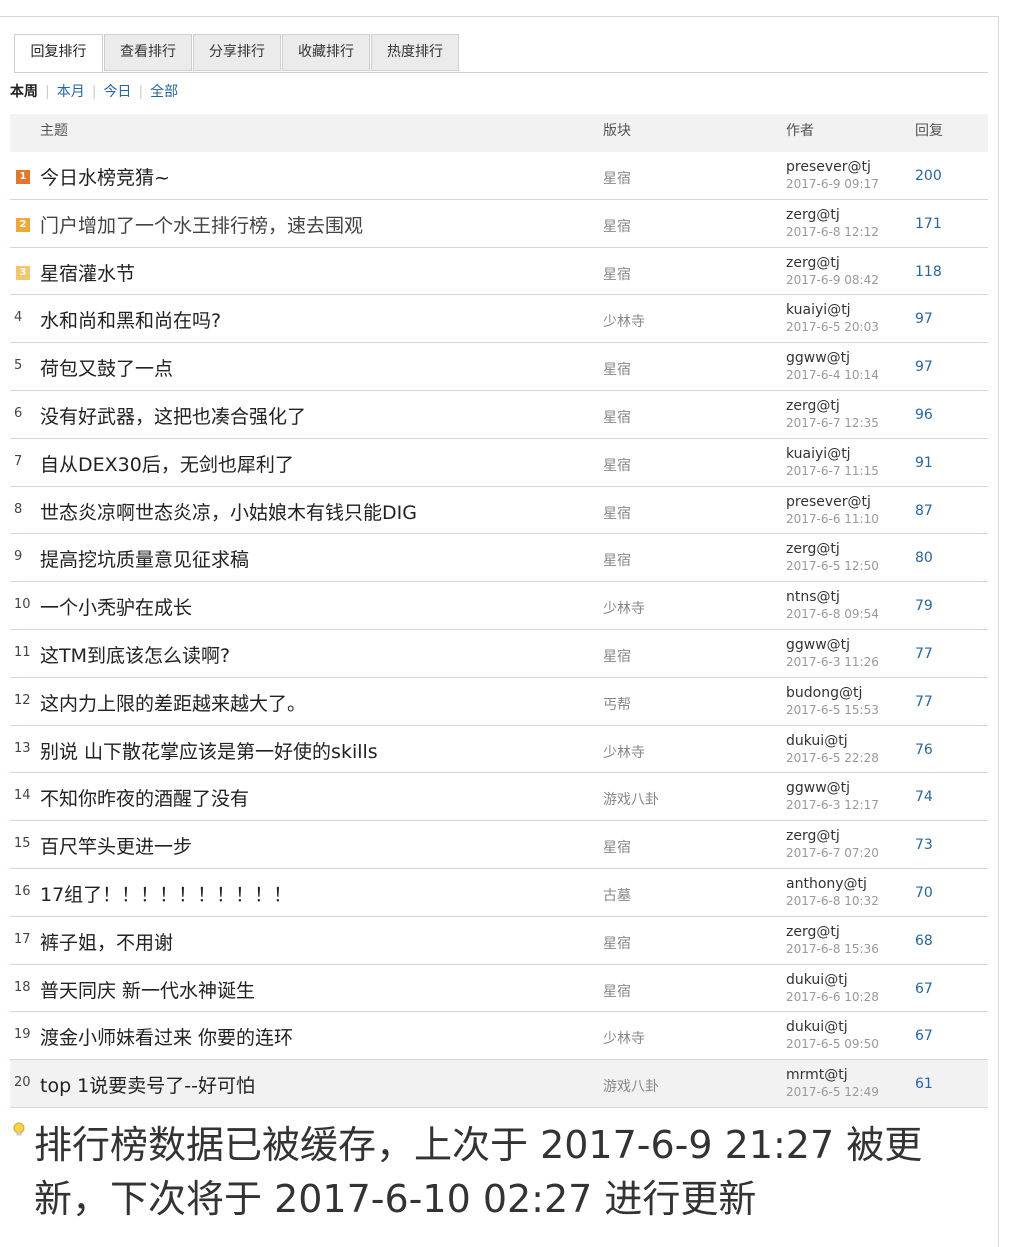 The height and width of the screenshot is (1247, 1013). I want to click on reply-count-link: 87, so click(924, 511).